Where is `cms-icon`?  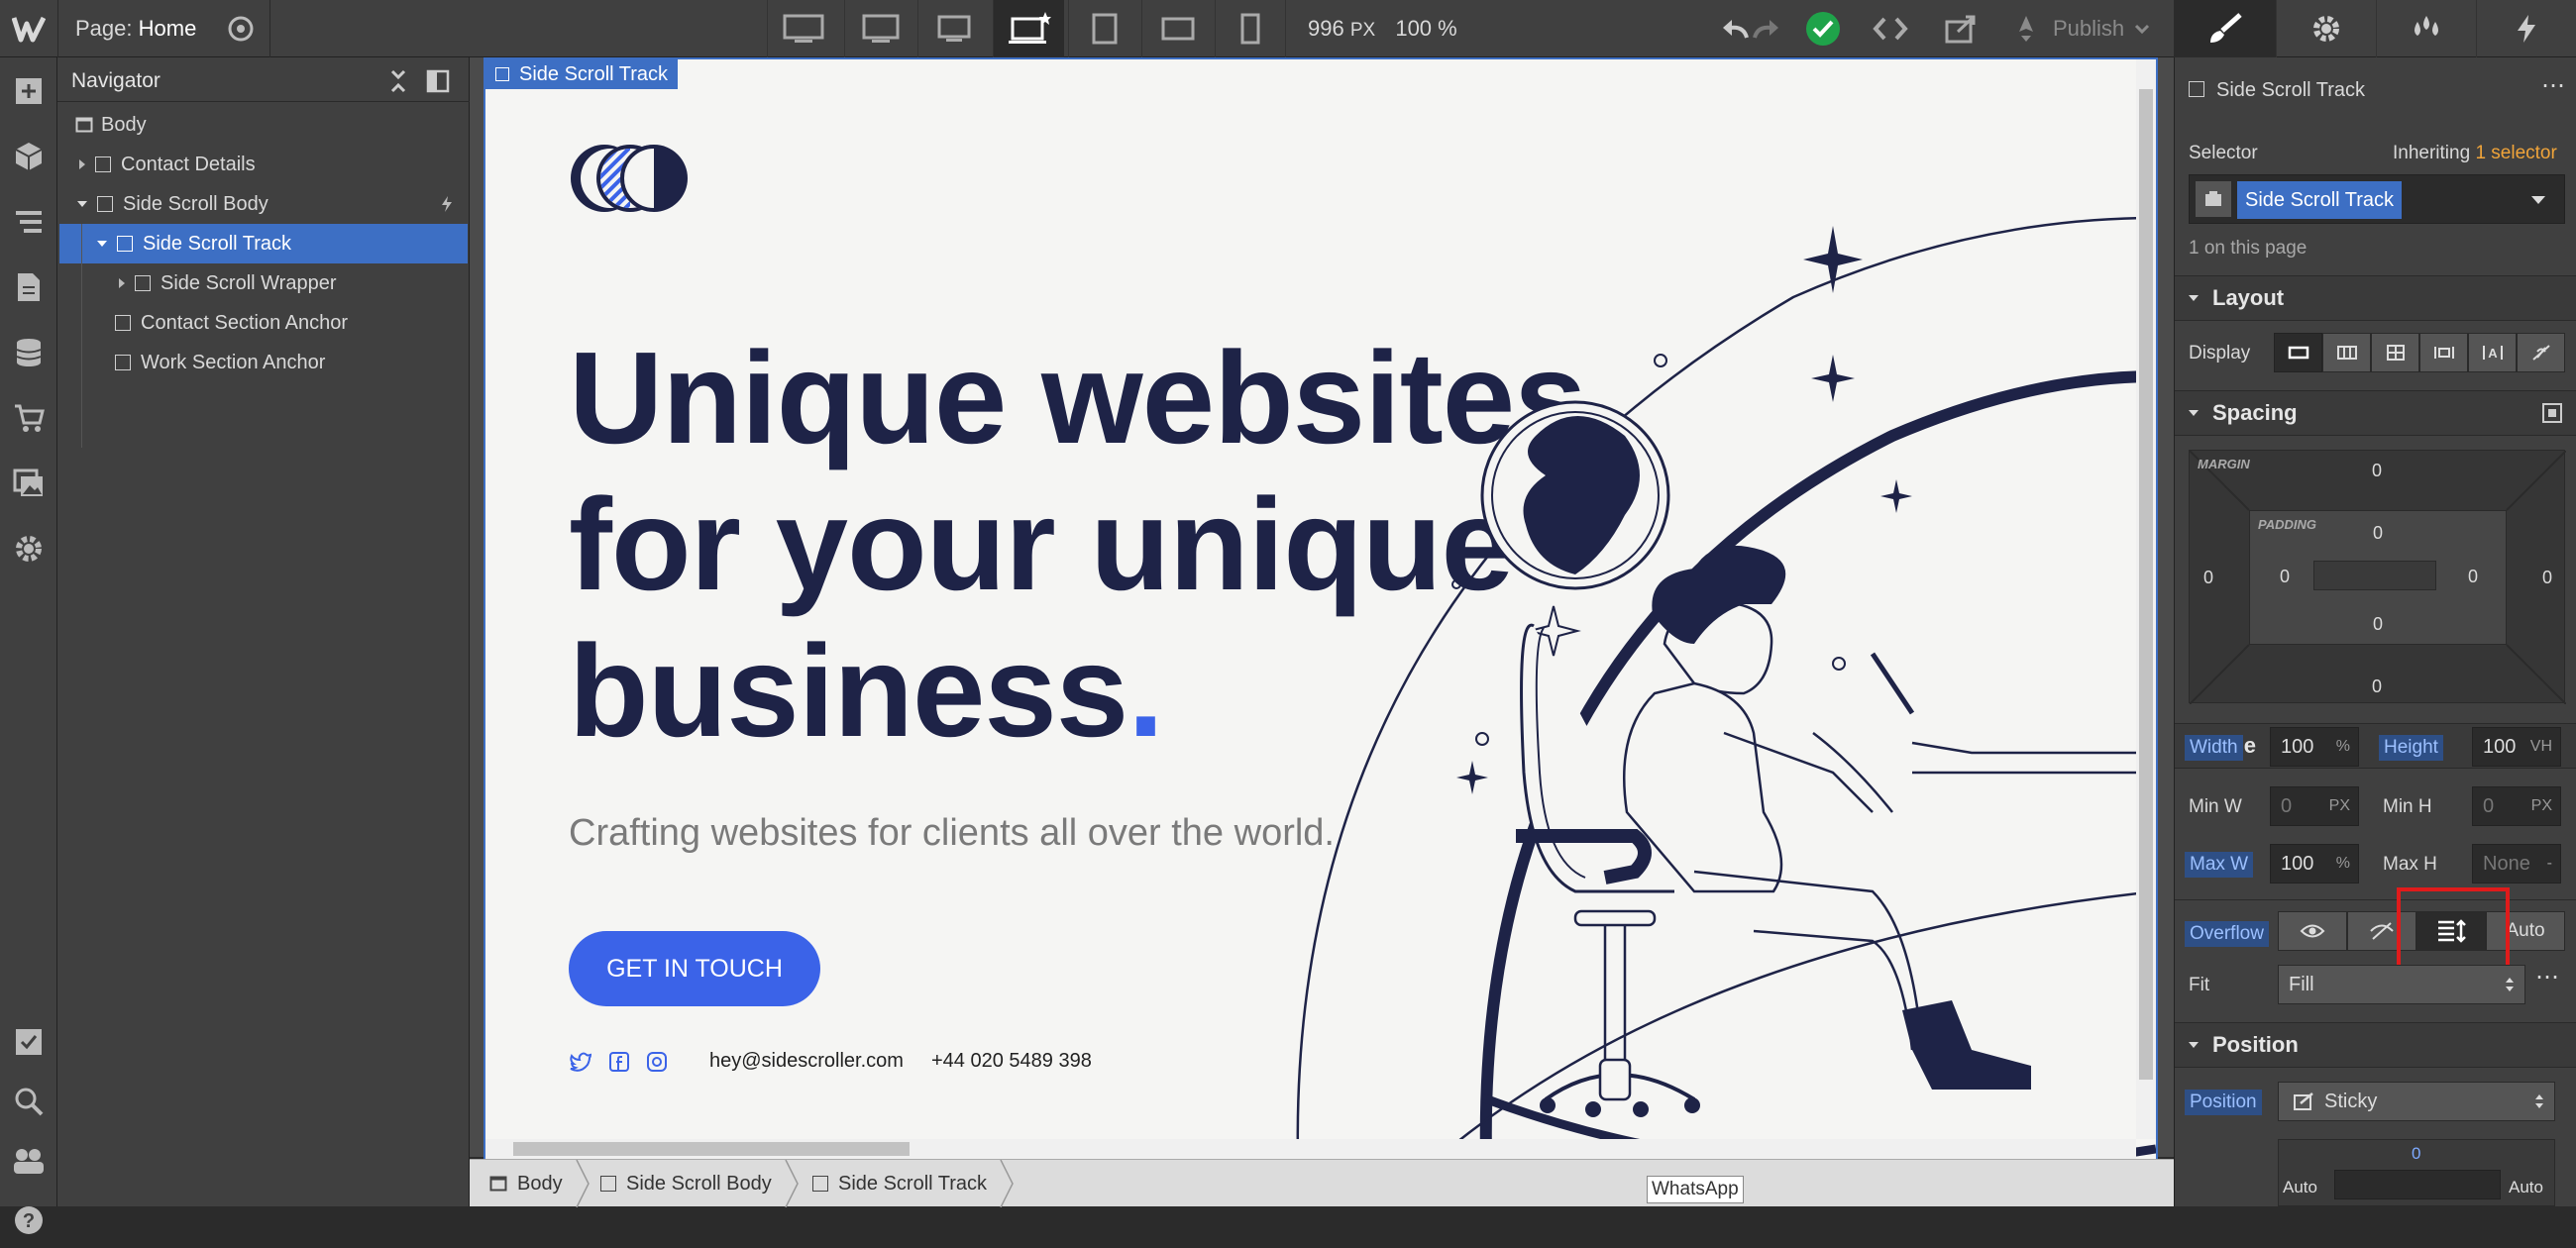 cms-icon is located at coordinates (28, 352).